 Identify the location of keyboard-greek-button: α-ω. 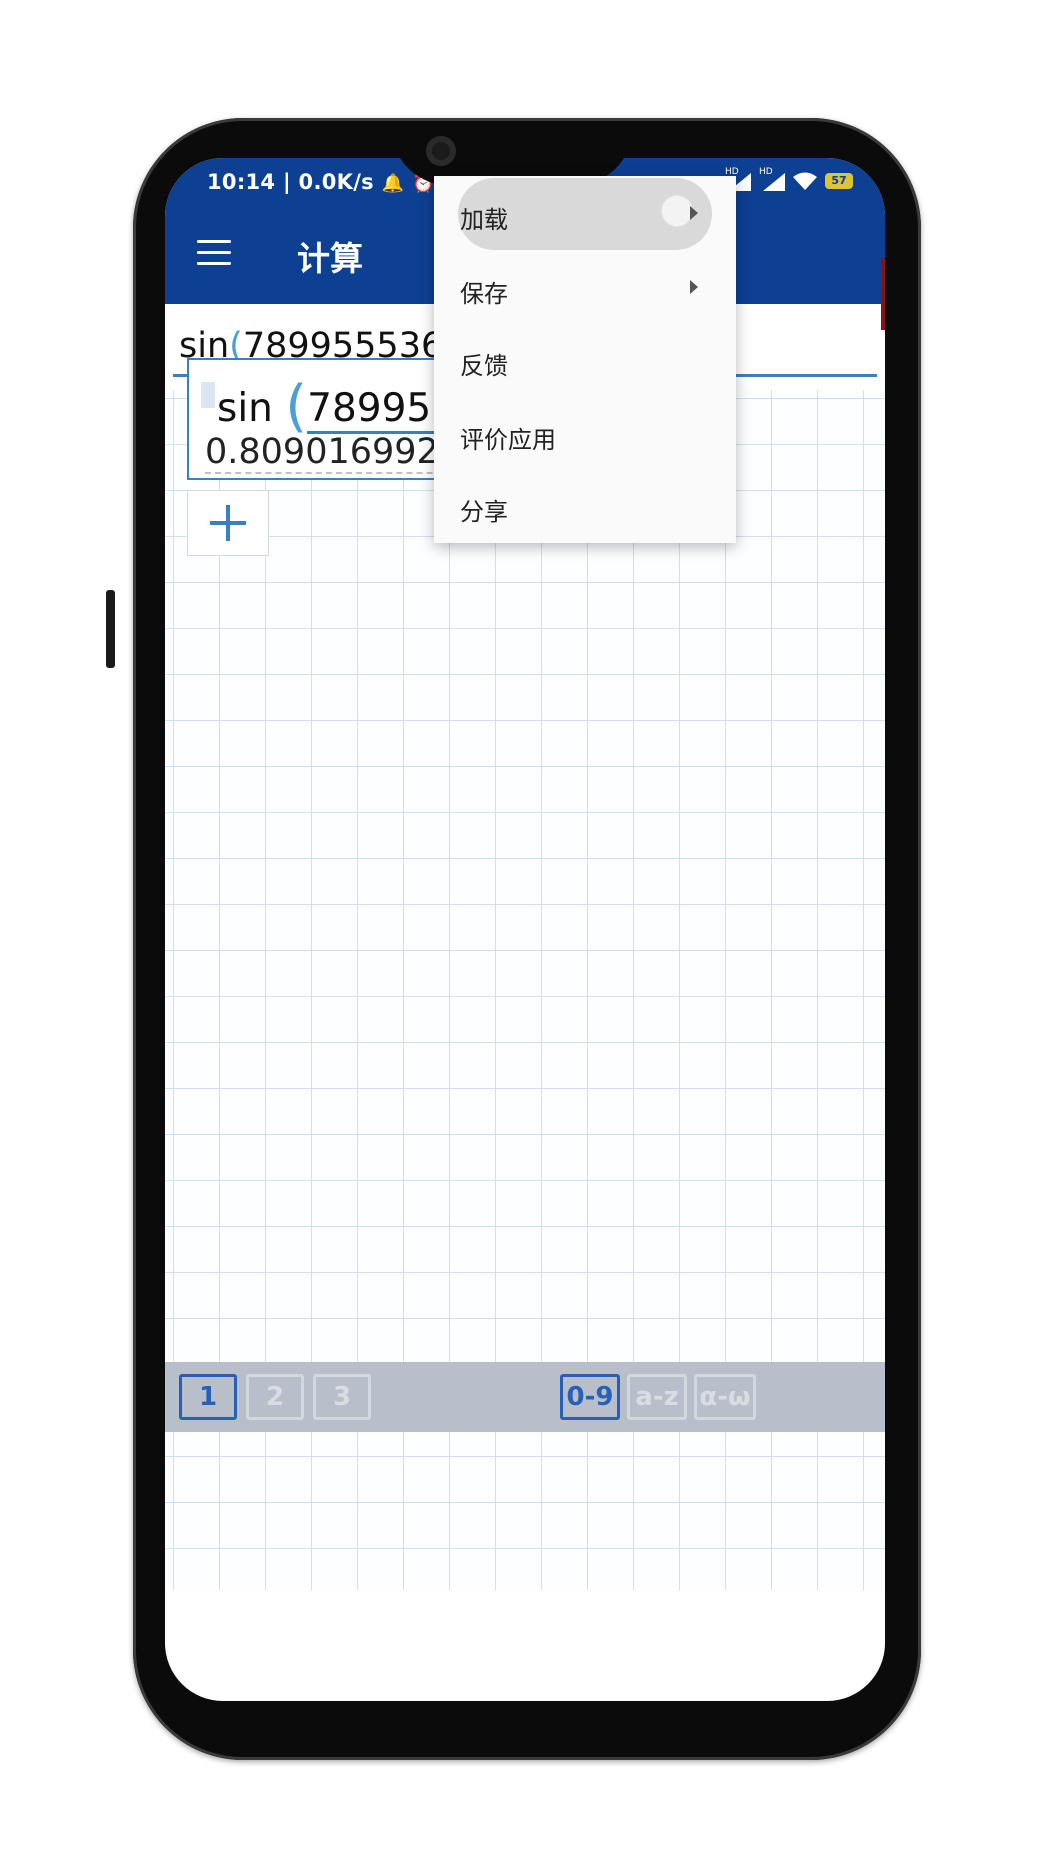
(725, 1397).